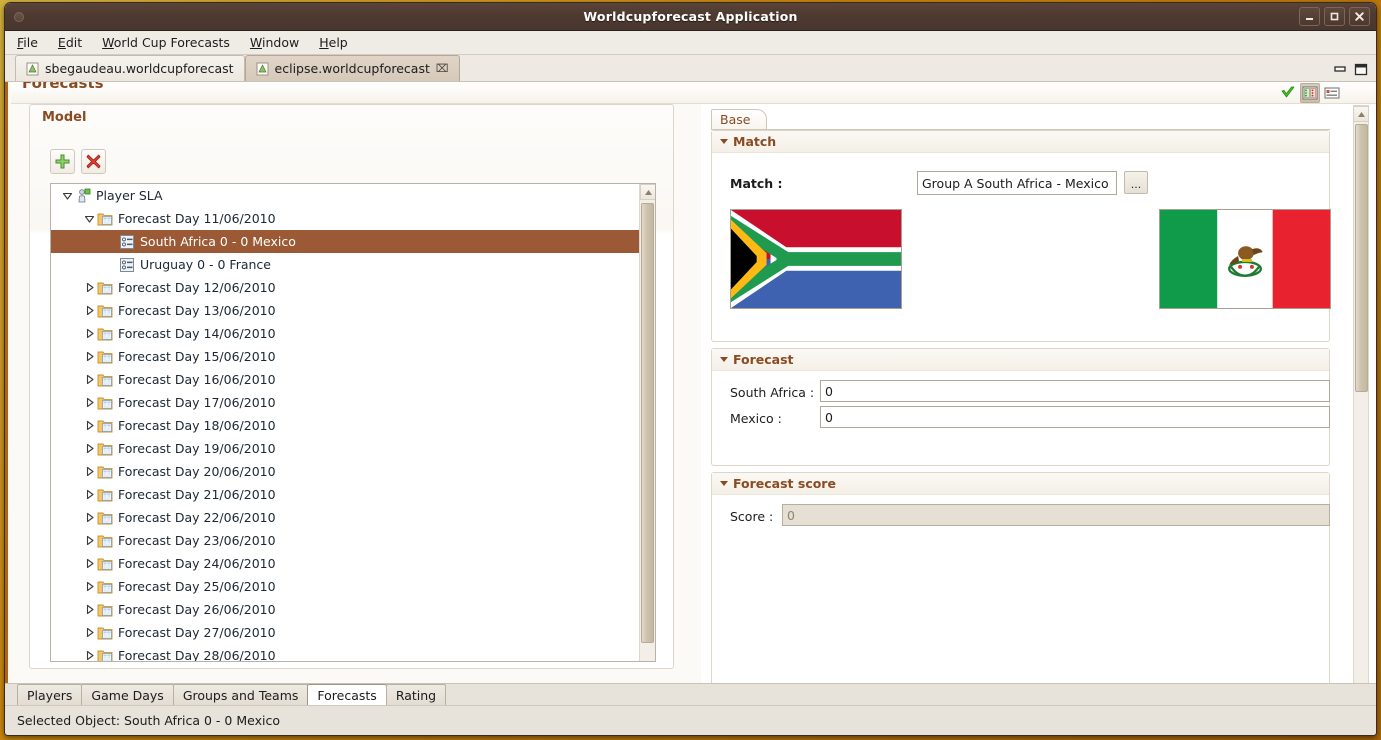 The height and width of the screenshot is (740, 1381). Describe the element at coordinates (1020, 484) in the screenshot. I see `forecast-score-section-header: Forecast score` at that location.